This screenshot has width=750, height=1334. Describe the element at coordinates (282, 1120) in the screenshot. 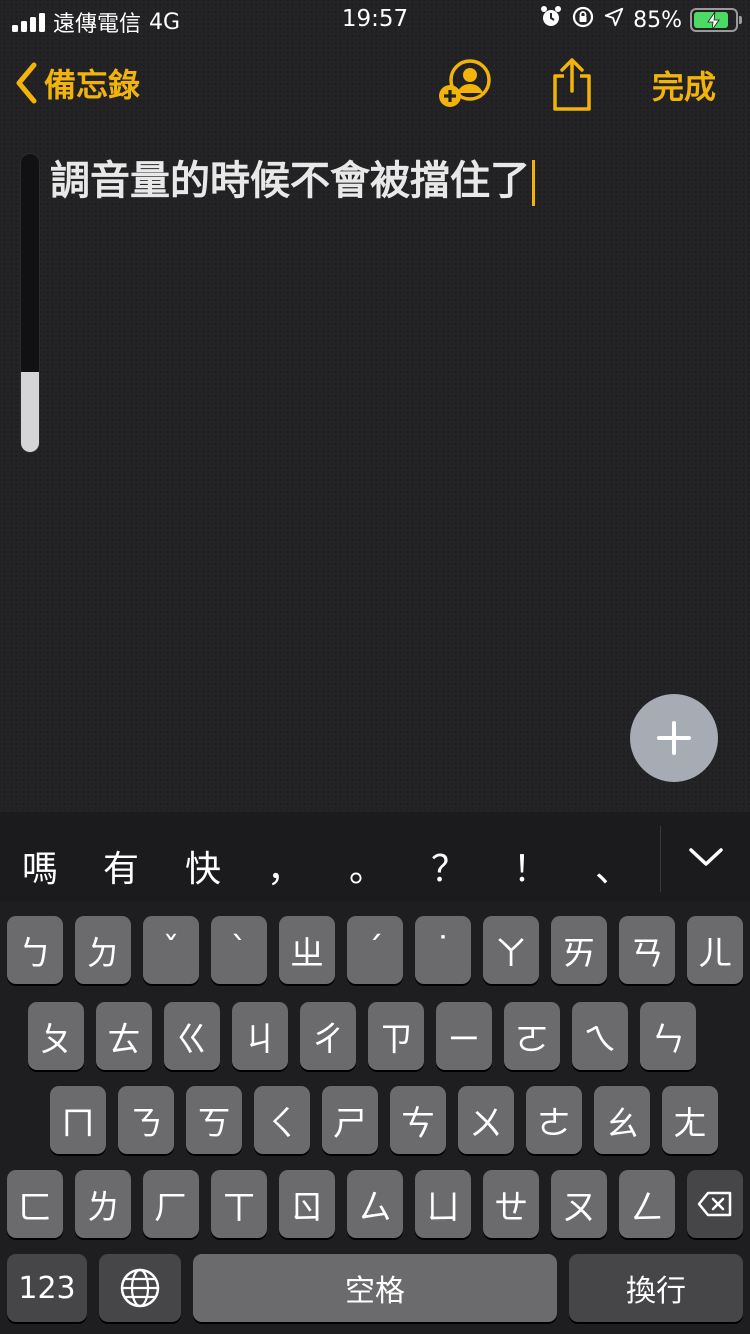

I see `key: ㄑ` at that location.